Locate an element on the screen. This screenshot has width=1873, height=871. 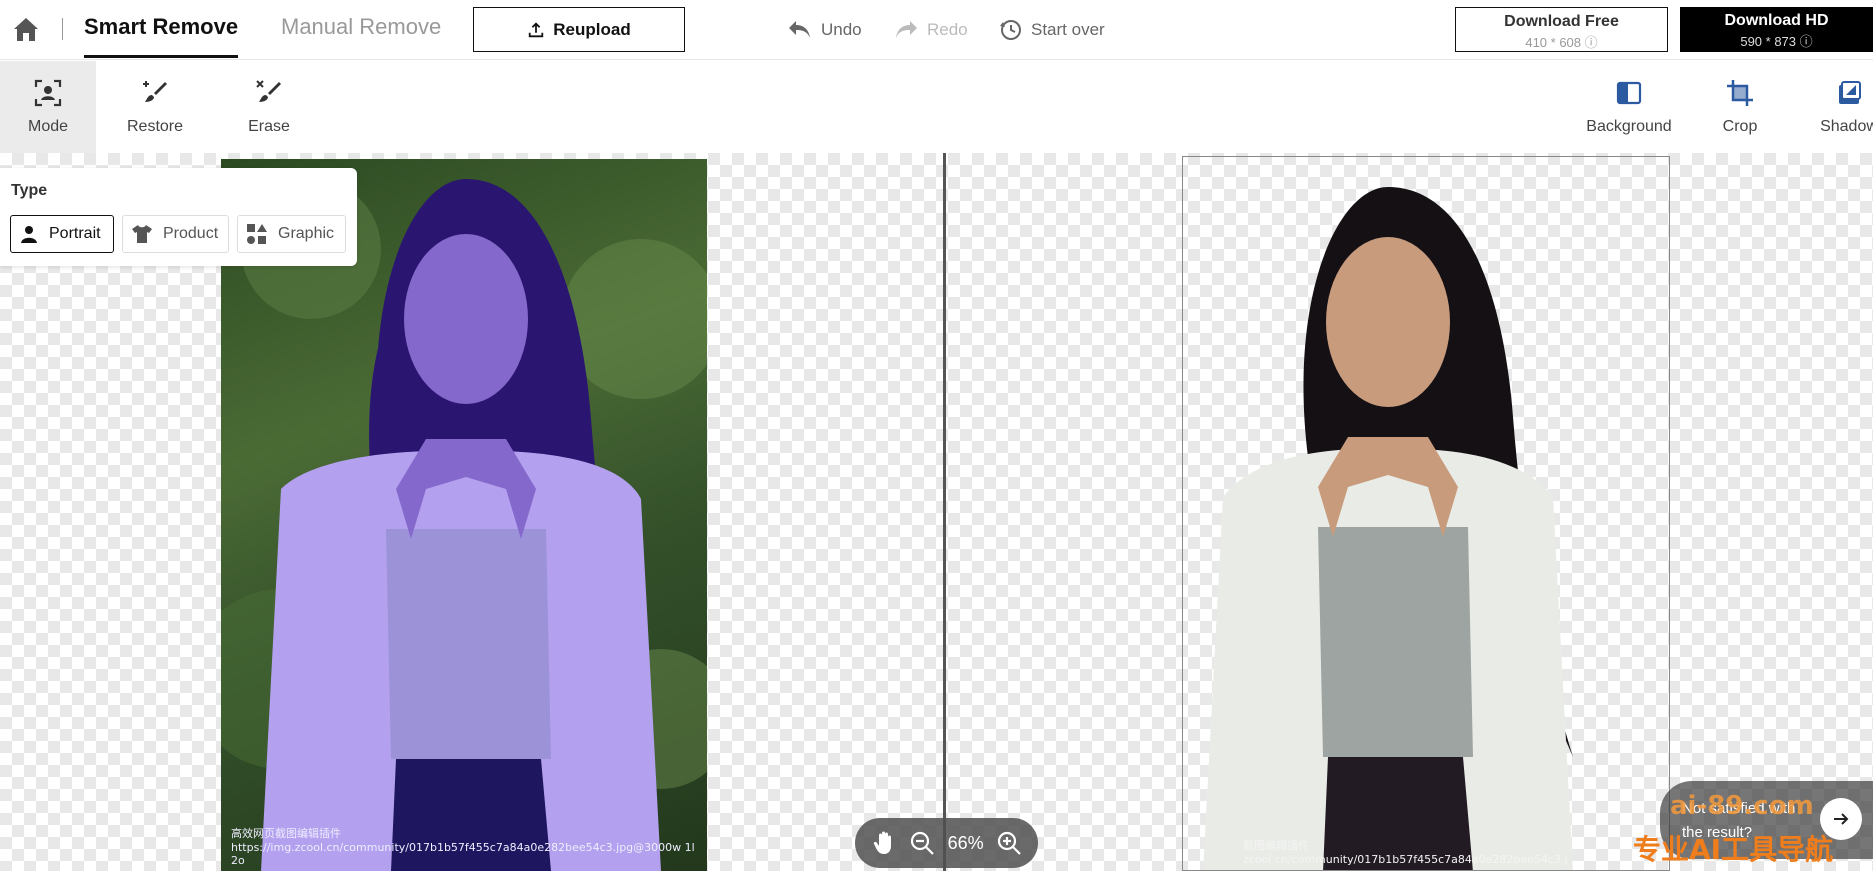
download-hd-label: Download HD is located at coordinates (1776, 20).